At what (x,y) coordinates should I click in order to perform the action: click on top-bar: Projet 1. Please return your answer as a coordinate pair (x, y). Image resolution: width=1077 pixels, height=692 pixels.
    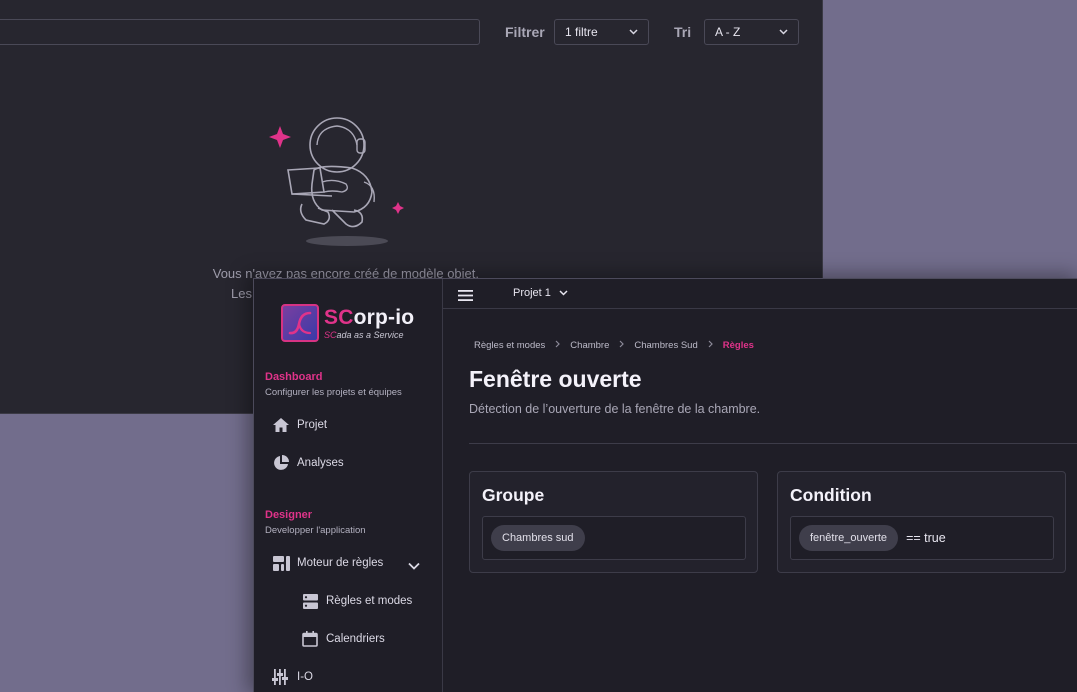
    Looking at the image, I should click on (760, 294).